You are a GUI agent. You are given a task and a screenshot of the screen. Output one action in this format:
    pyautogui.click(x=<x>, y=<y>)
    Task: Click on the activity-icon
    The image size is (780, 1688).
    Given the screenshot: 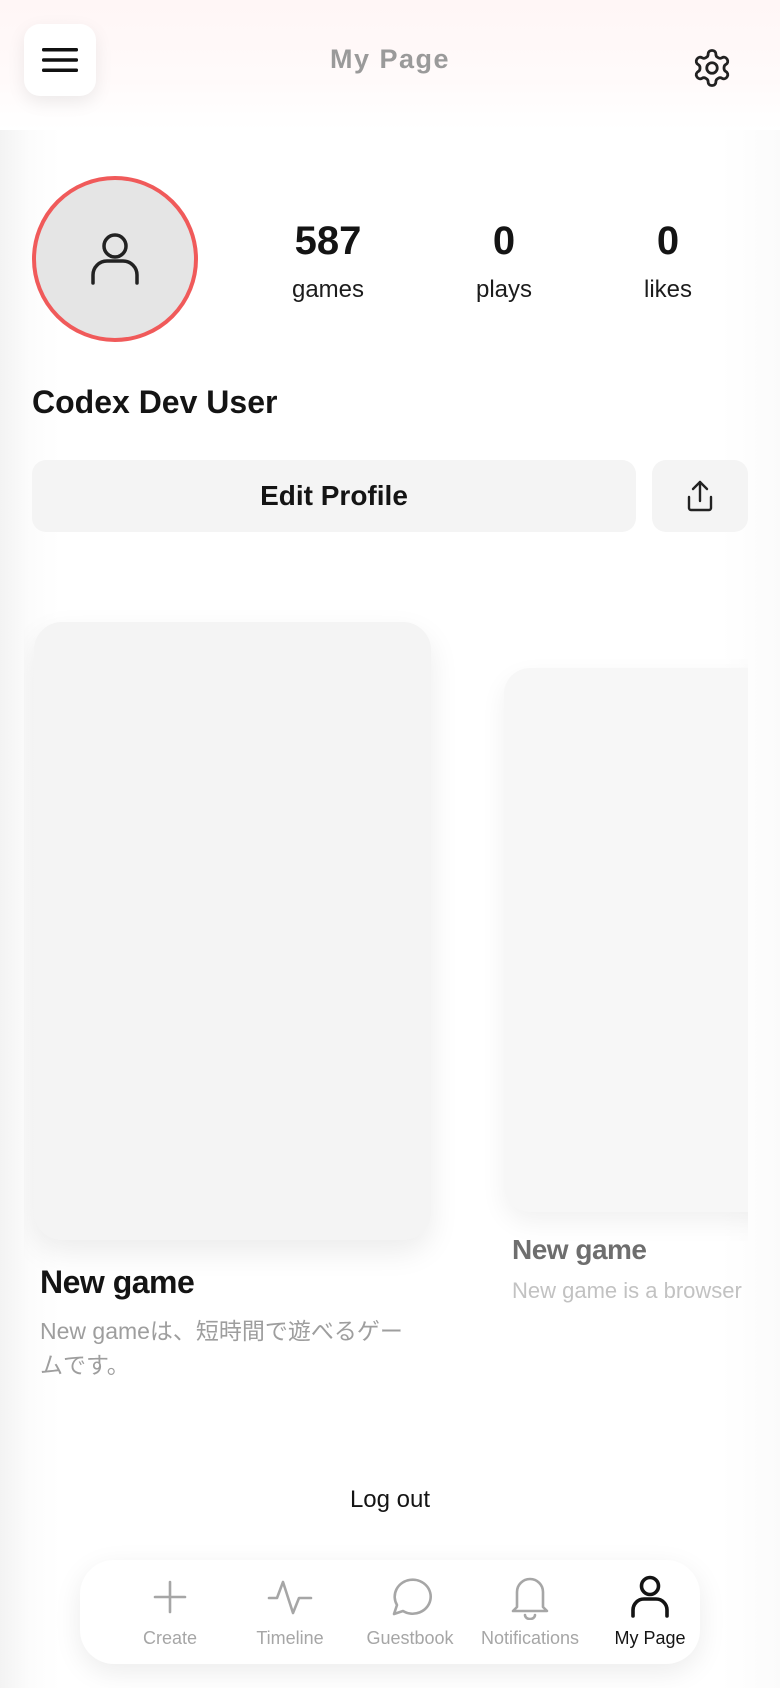 What is the action you would take?
    pyautogui.click(x=290, y=1597)
    